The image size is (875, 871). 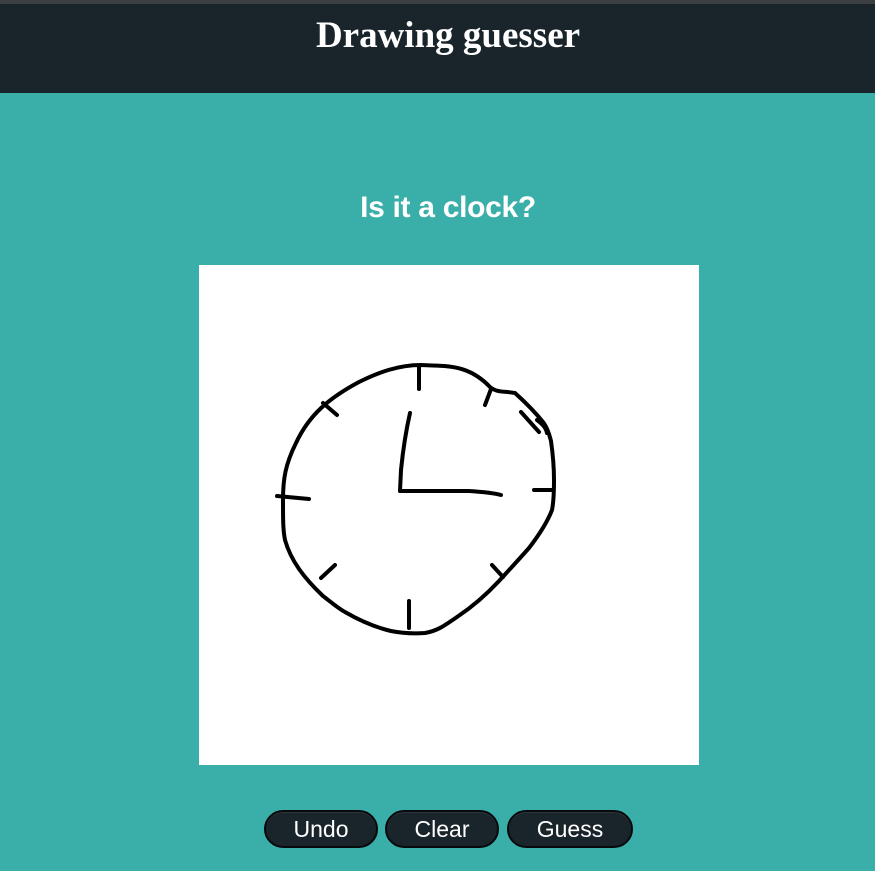 What do you see at coordinates (448, 207) in the screenshot?
I see `guess-result-text: Is it a clock?` at bounding box center [448, 207].